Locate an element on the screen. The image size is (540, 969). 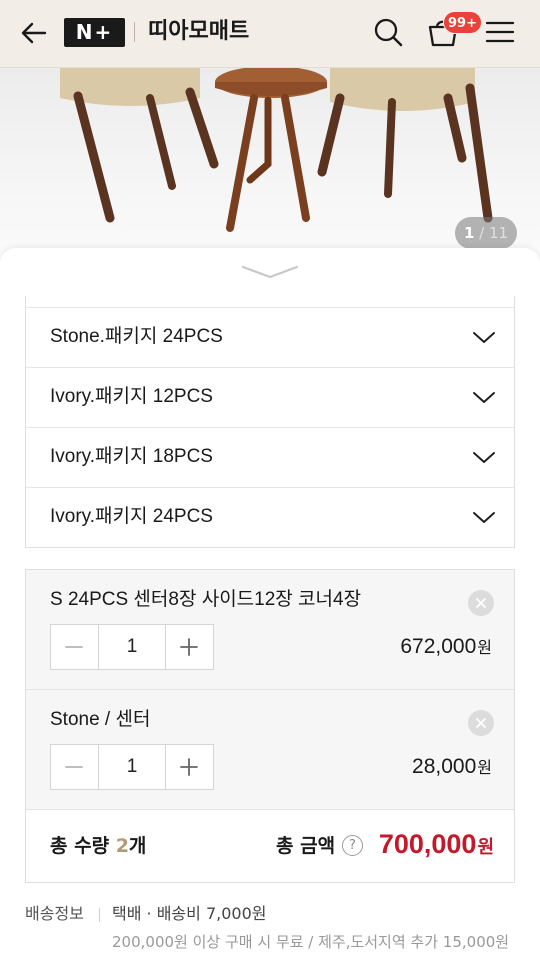
search-icon is located at coordinates (388, 32).